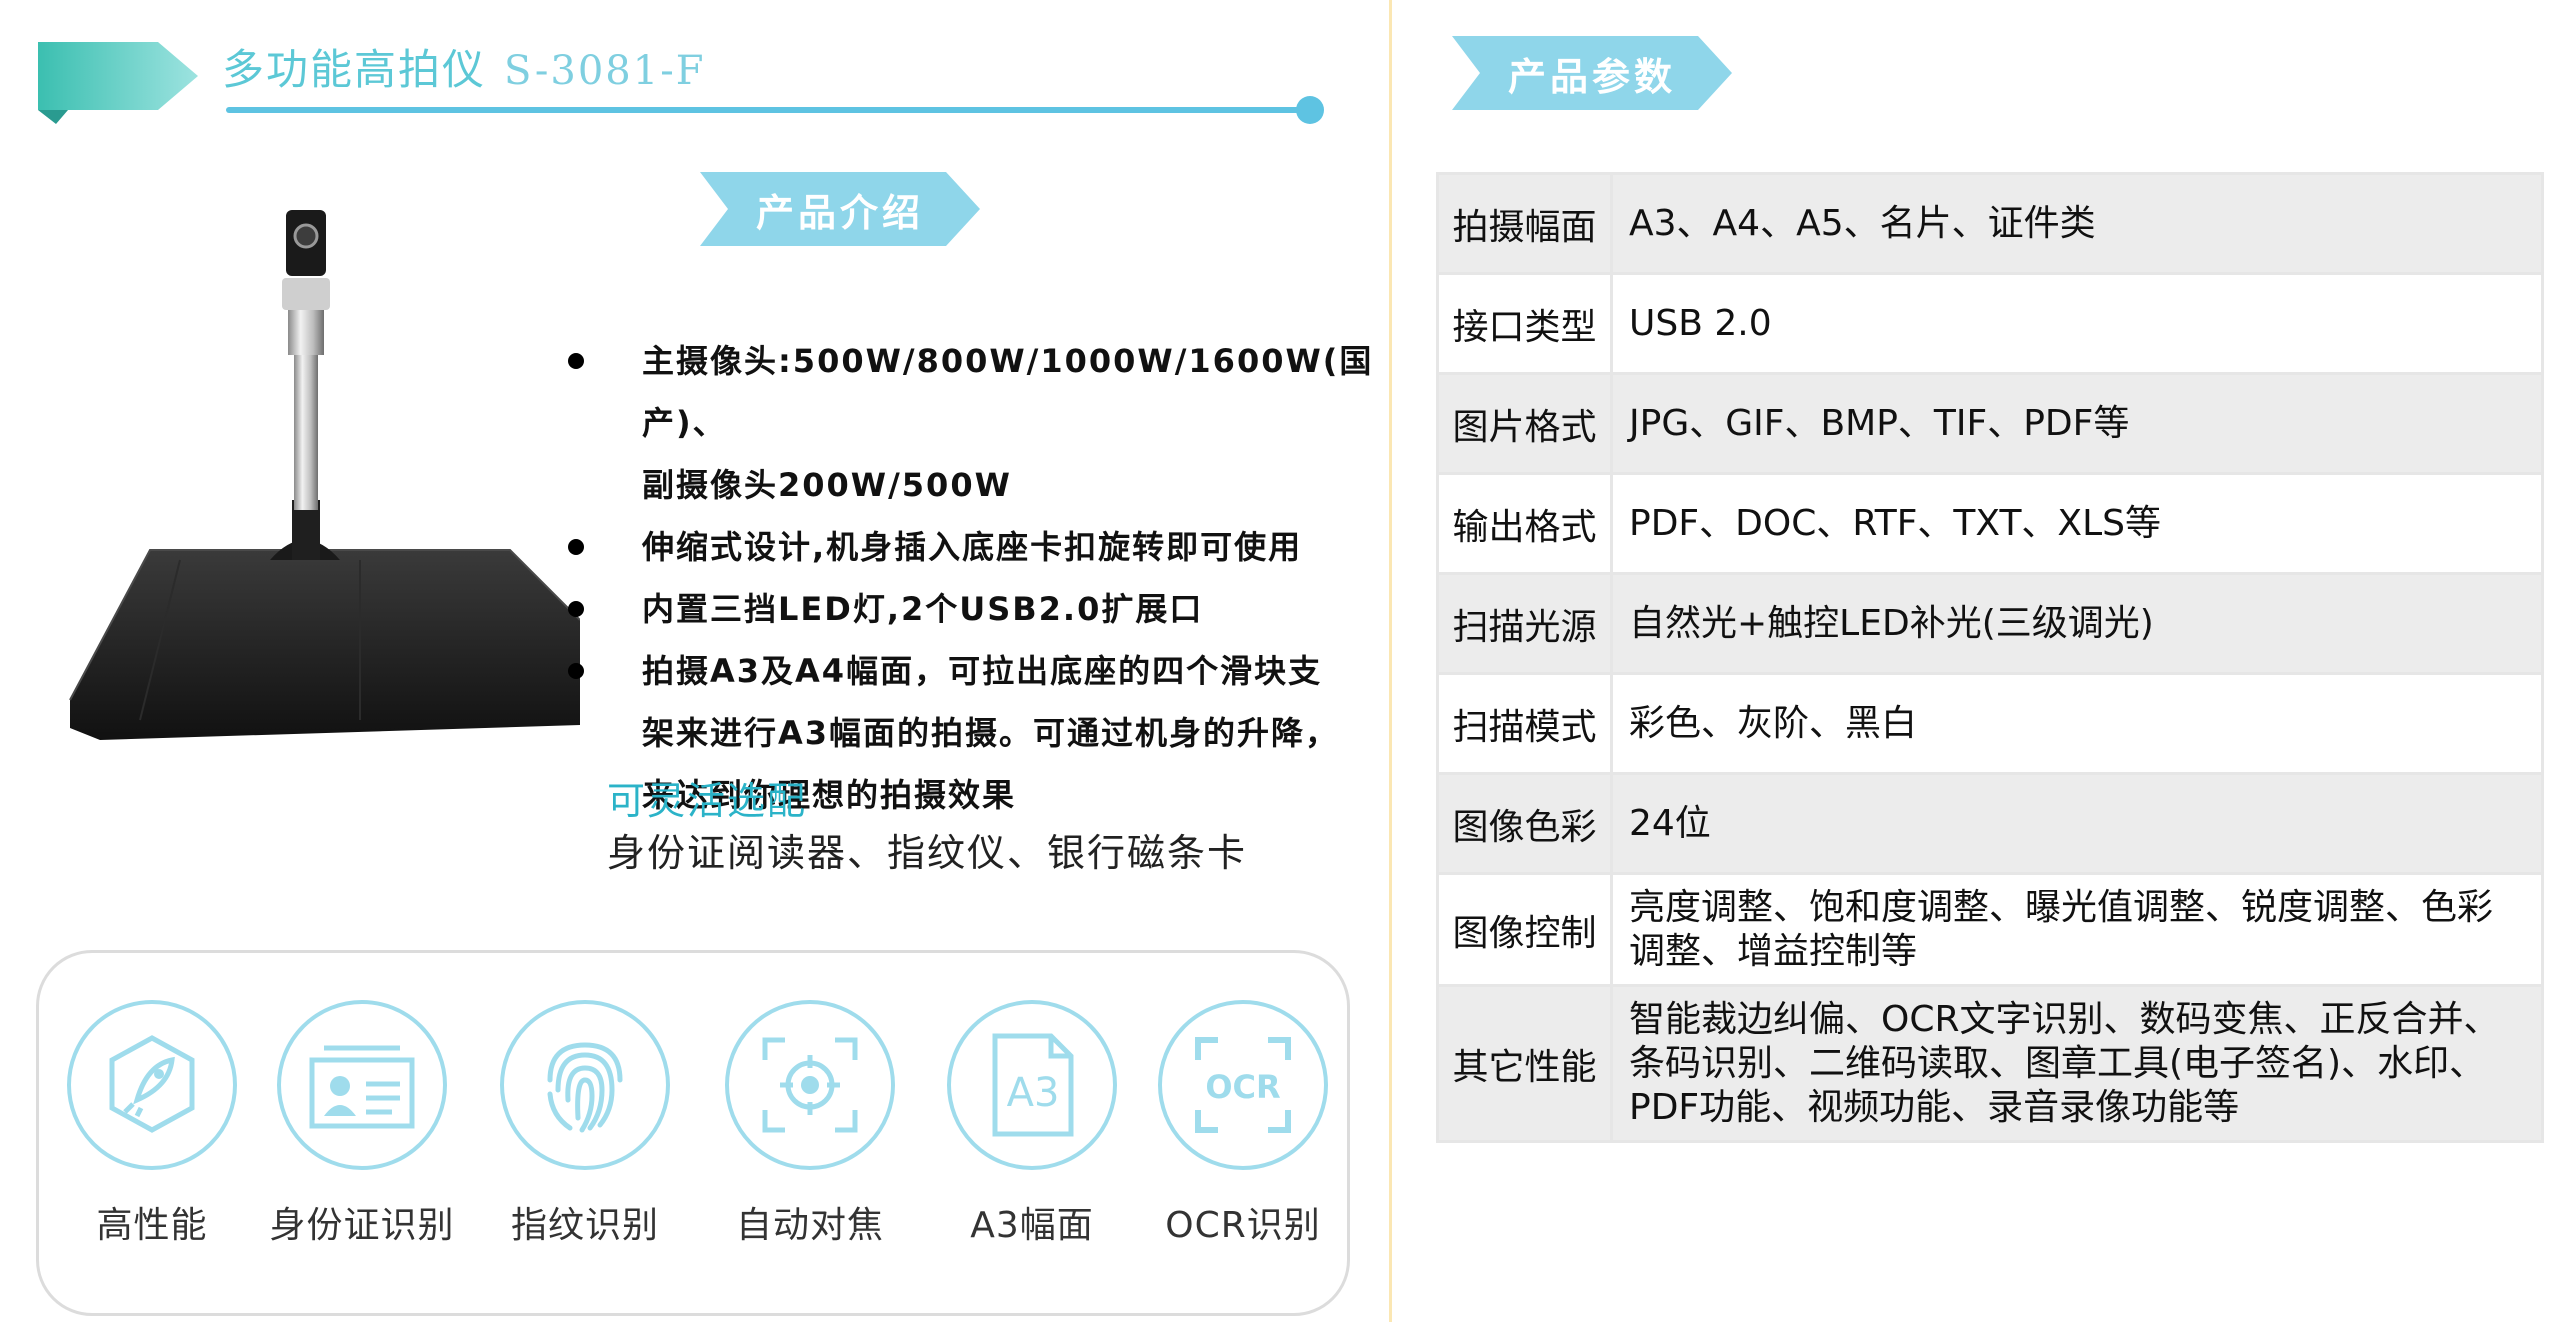 The height and width of the screenshot is (1322, 2560). Describe the element at coordinates (1310, 110) in the screenshot. I see `header-underline-dot` at that location.